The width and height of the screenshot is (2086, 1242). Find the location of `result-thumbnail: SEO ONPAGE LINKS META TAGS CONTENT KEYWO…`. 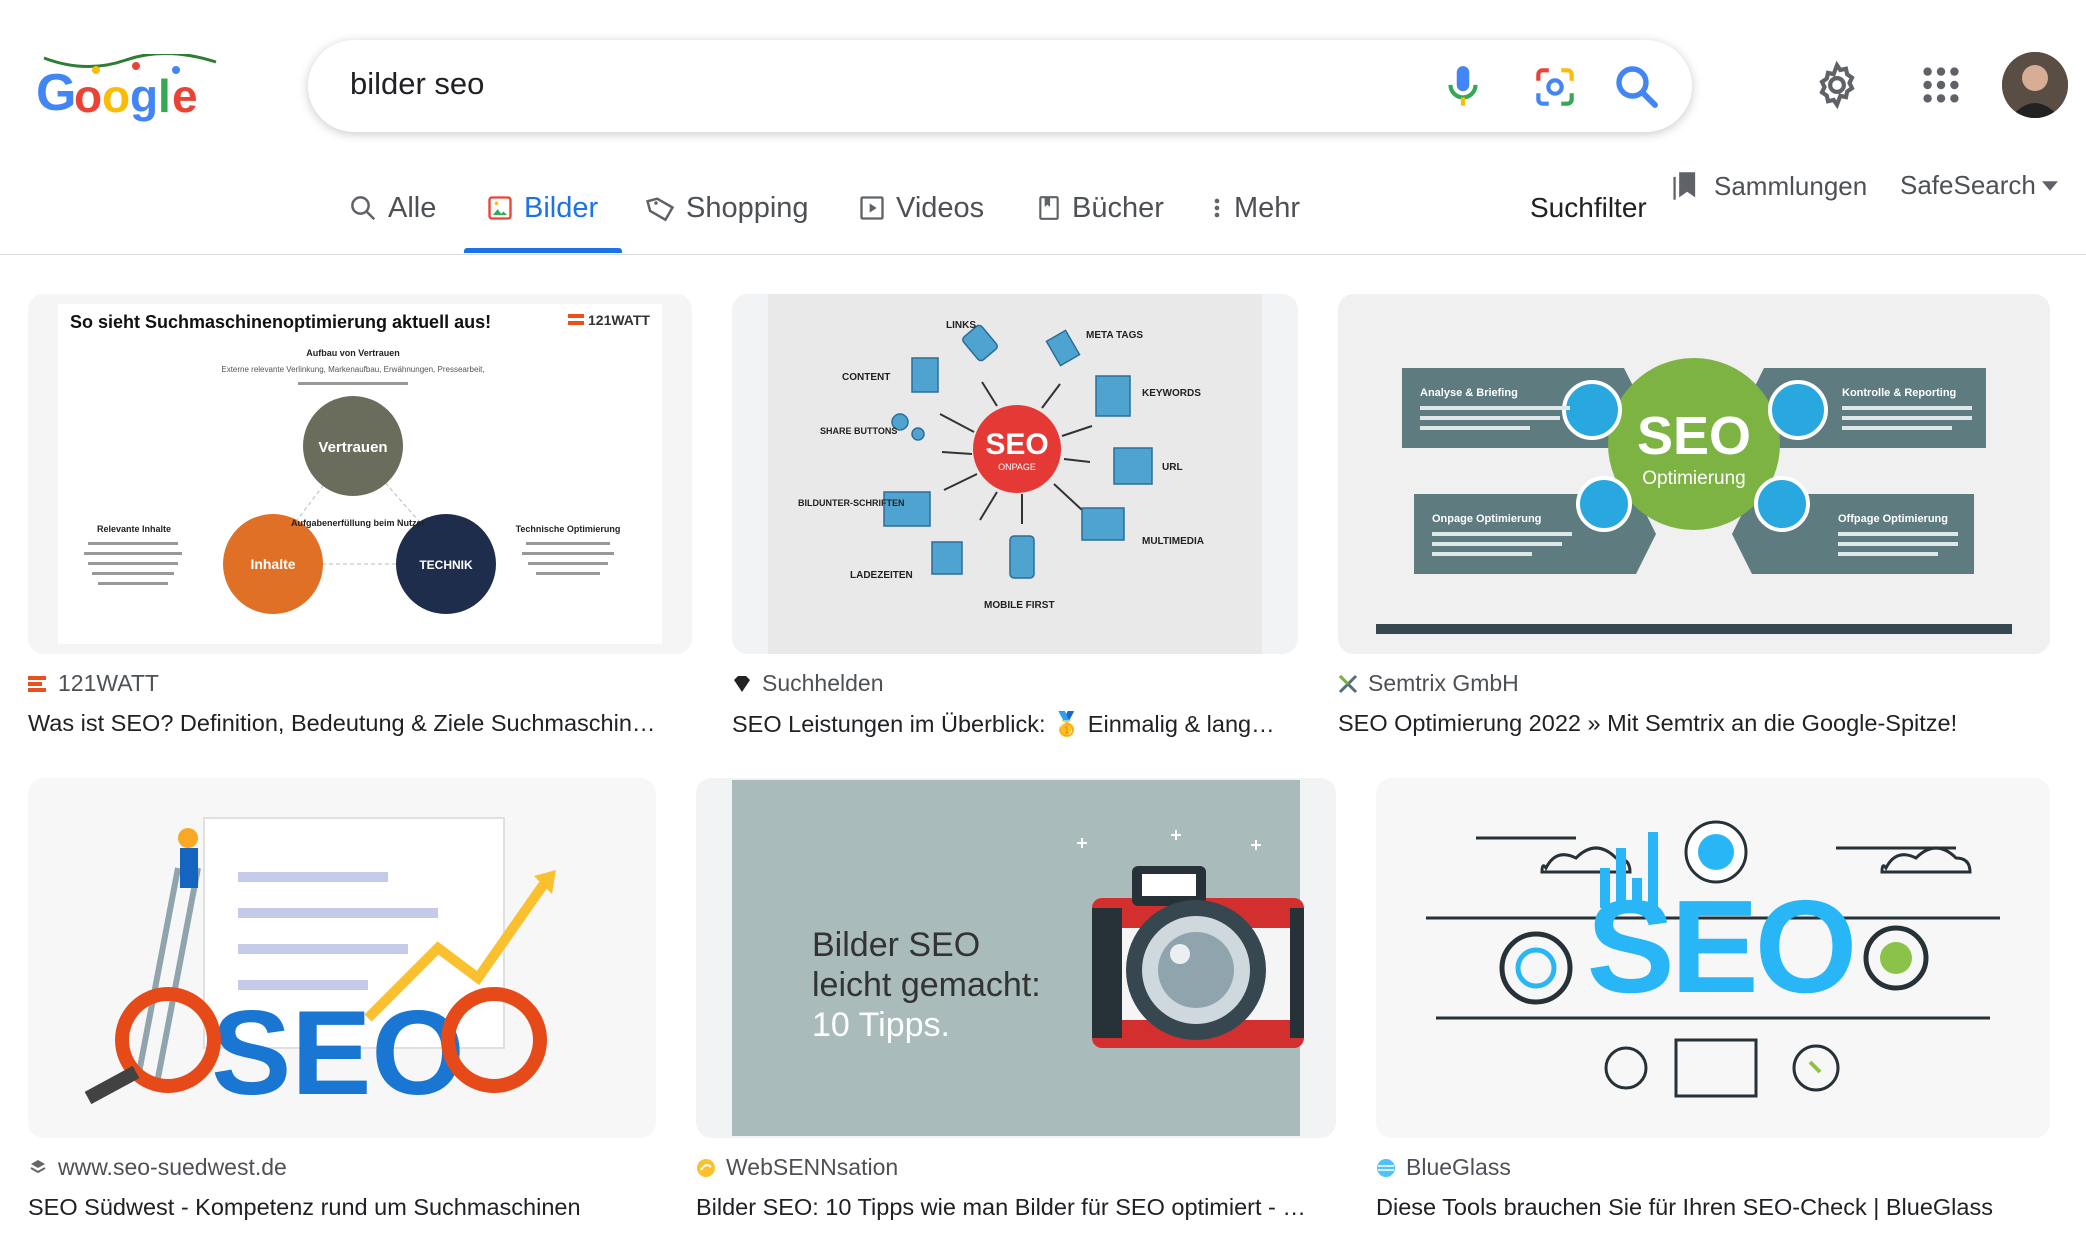

result-thumbnail: SEO ONPAGE LINKS META TAGS CONTENT KEYWO… is located at coordinates (1015, 474).